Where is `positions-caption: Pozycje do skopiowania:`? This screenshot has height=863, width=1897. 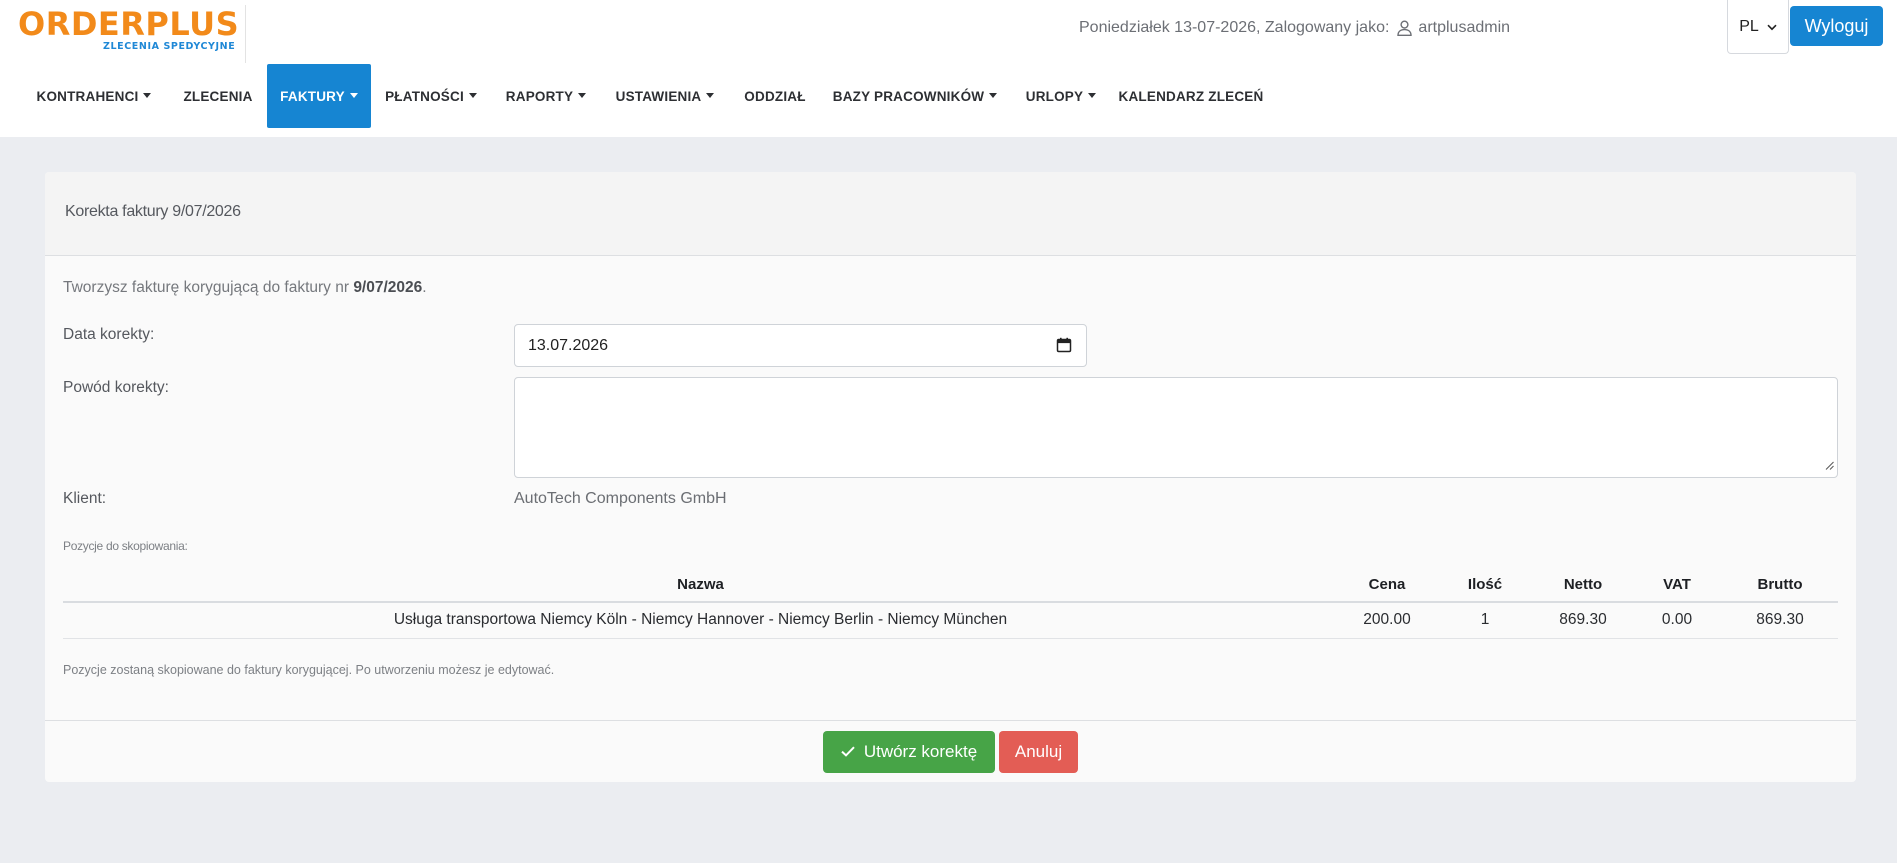 positions-caption: Pozycje do skopiowania: is located at coordinates (125, 546).